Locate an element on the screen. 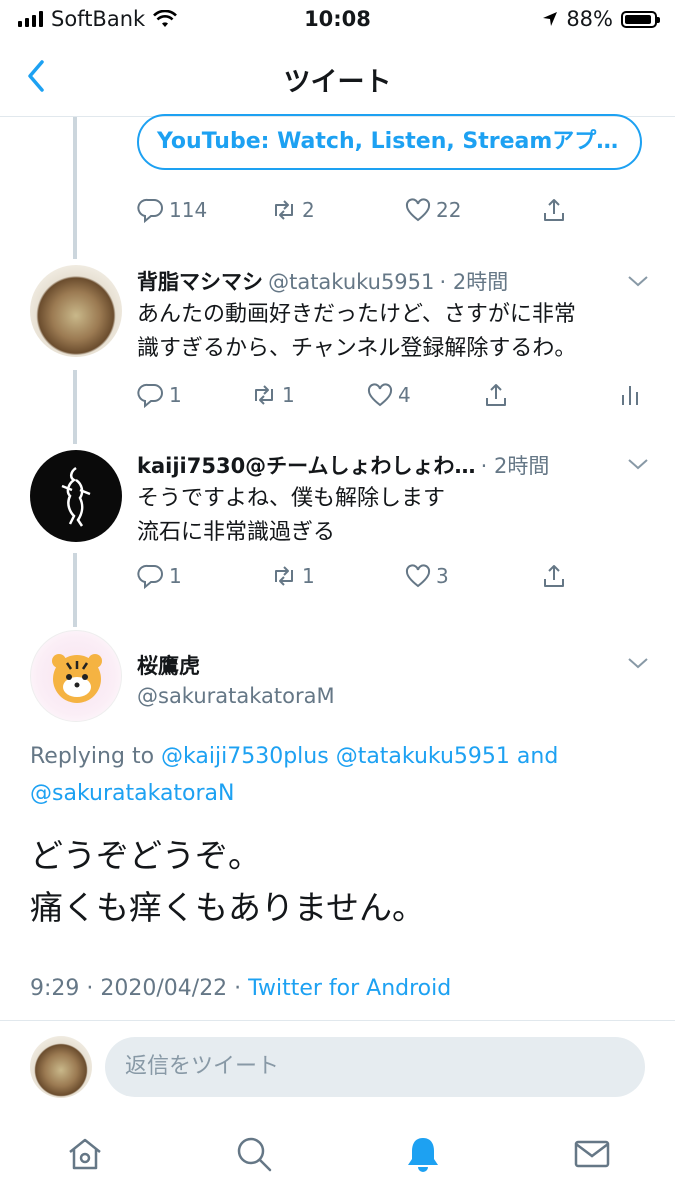 This screenshot has width=675, height=1200. reply-header: kaiji7530@チームしょわしょわ… · 2時間 is located at coordinates (382, 465).